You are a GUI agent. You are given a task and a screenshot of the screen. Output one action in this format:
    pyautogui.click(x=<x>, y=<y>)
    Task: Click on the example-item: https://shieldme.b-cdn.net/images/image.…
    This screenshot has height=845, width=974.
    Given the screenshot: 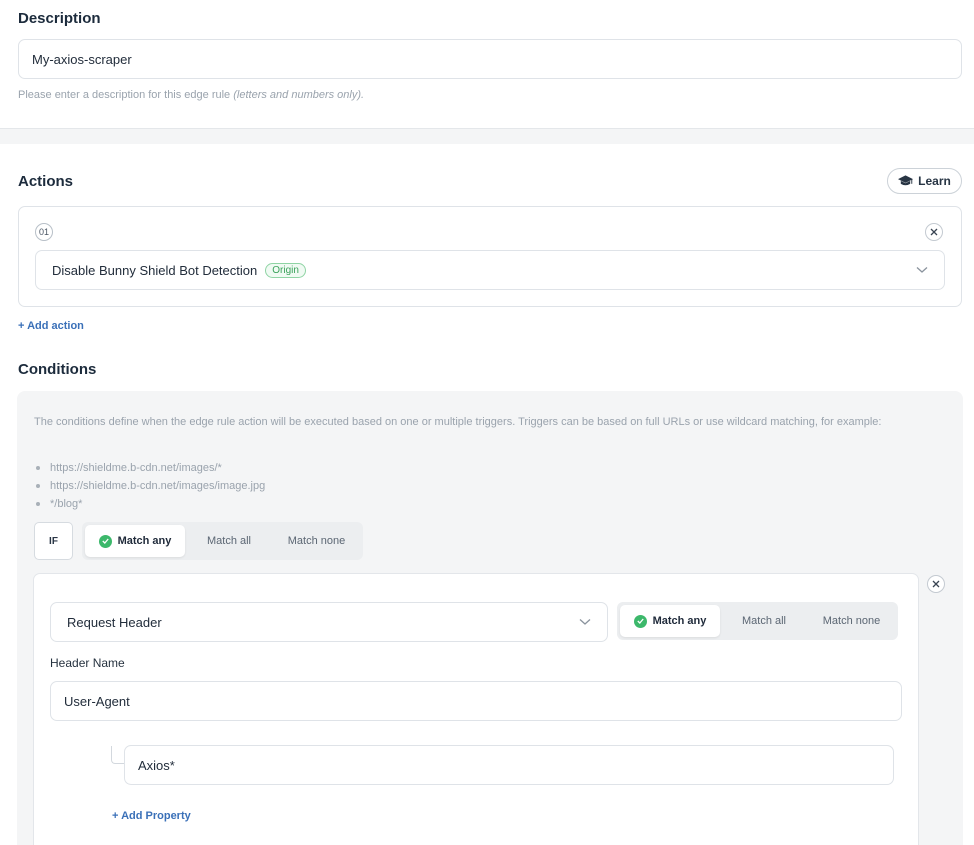 What is the action you would take?
    pyautogui.click(x=149, y=486)
    